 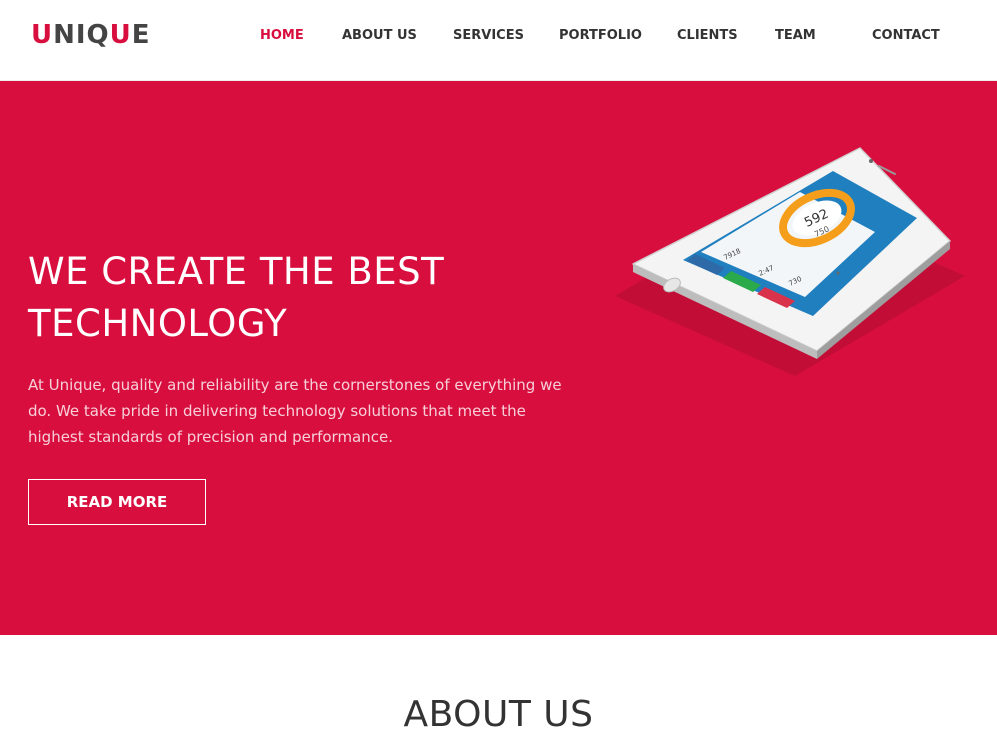 What do you see at coordinates (81, 35) in the screenshot?
I see `logo-letters: NIQ` at bounding box center [81, 35].